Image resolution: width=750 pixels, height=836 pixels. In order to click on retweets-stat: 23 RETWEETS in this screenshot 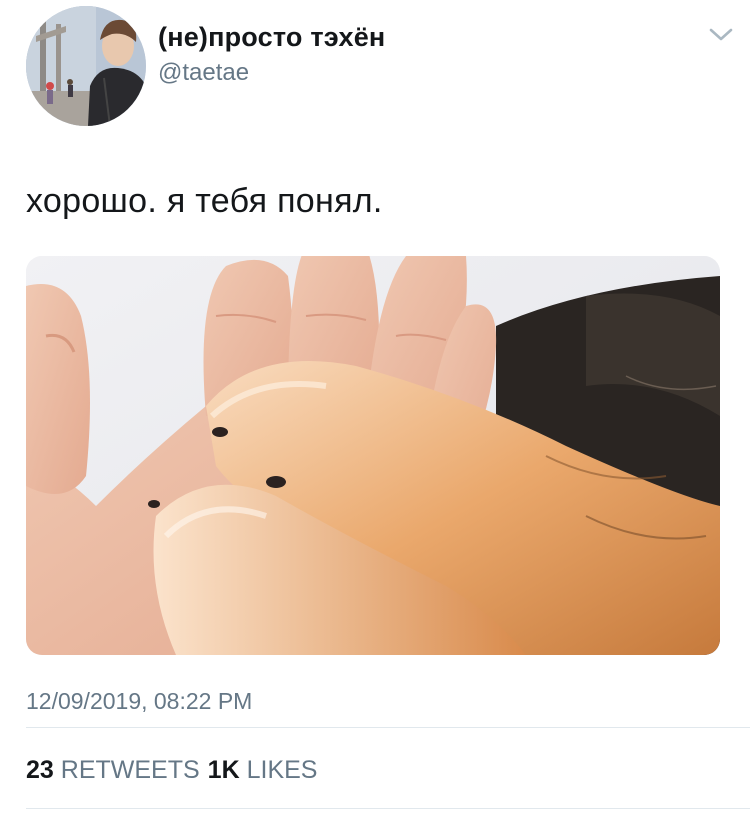, I will do `click(113, 770)`.